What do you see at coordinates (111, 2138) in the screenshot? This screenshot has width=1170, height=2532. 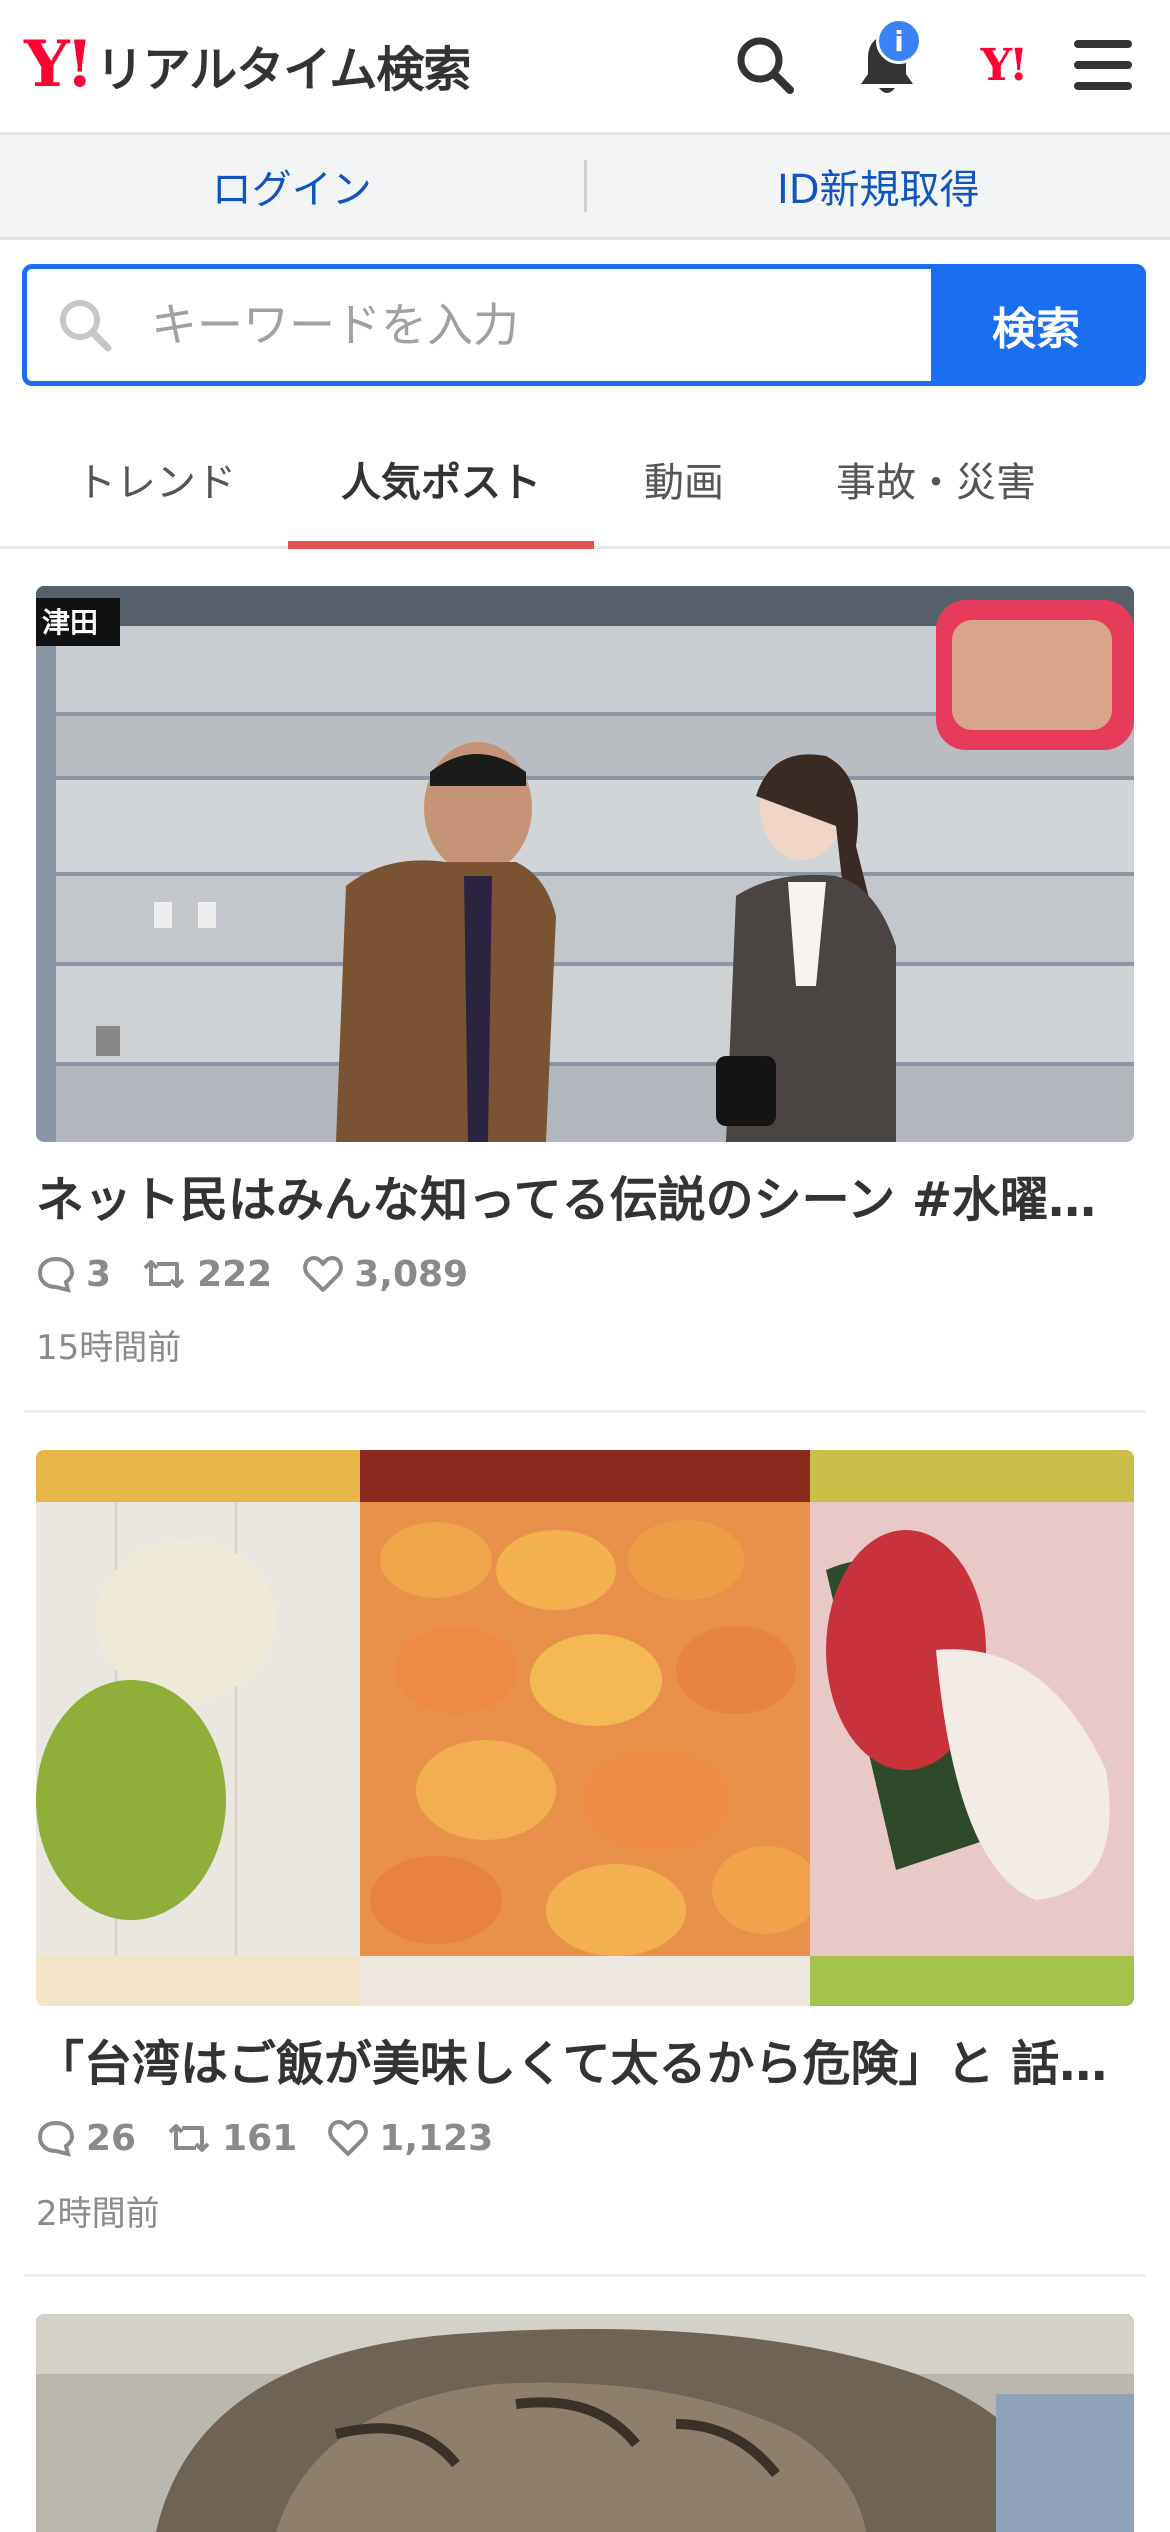 I see `reply-count: 26` at bounding box center [111, 2138].